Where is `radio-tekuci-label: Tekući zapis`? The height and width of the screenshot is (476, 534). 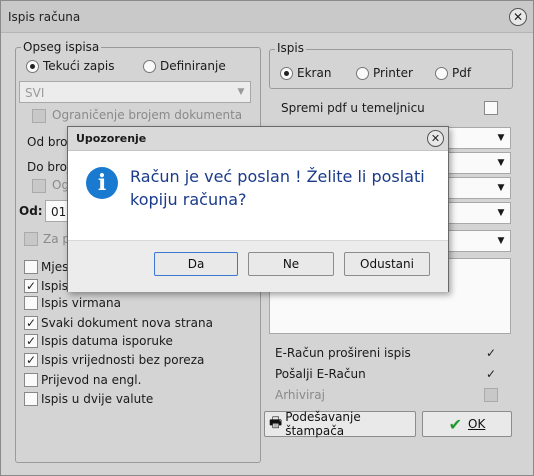 radio-tekuci-label: Tekući zapis is located at coordinates (79, 66).